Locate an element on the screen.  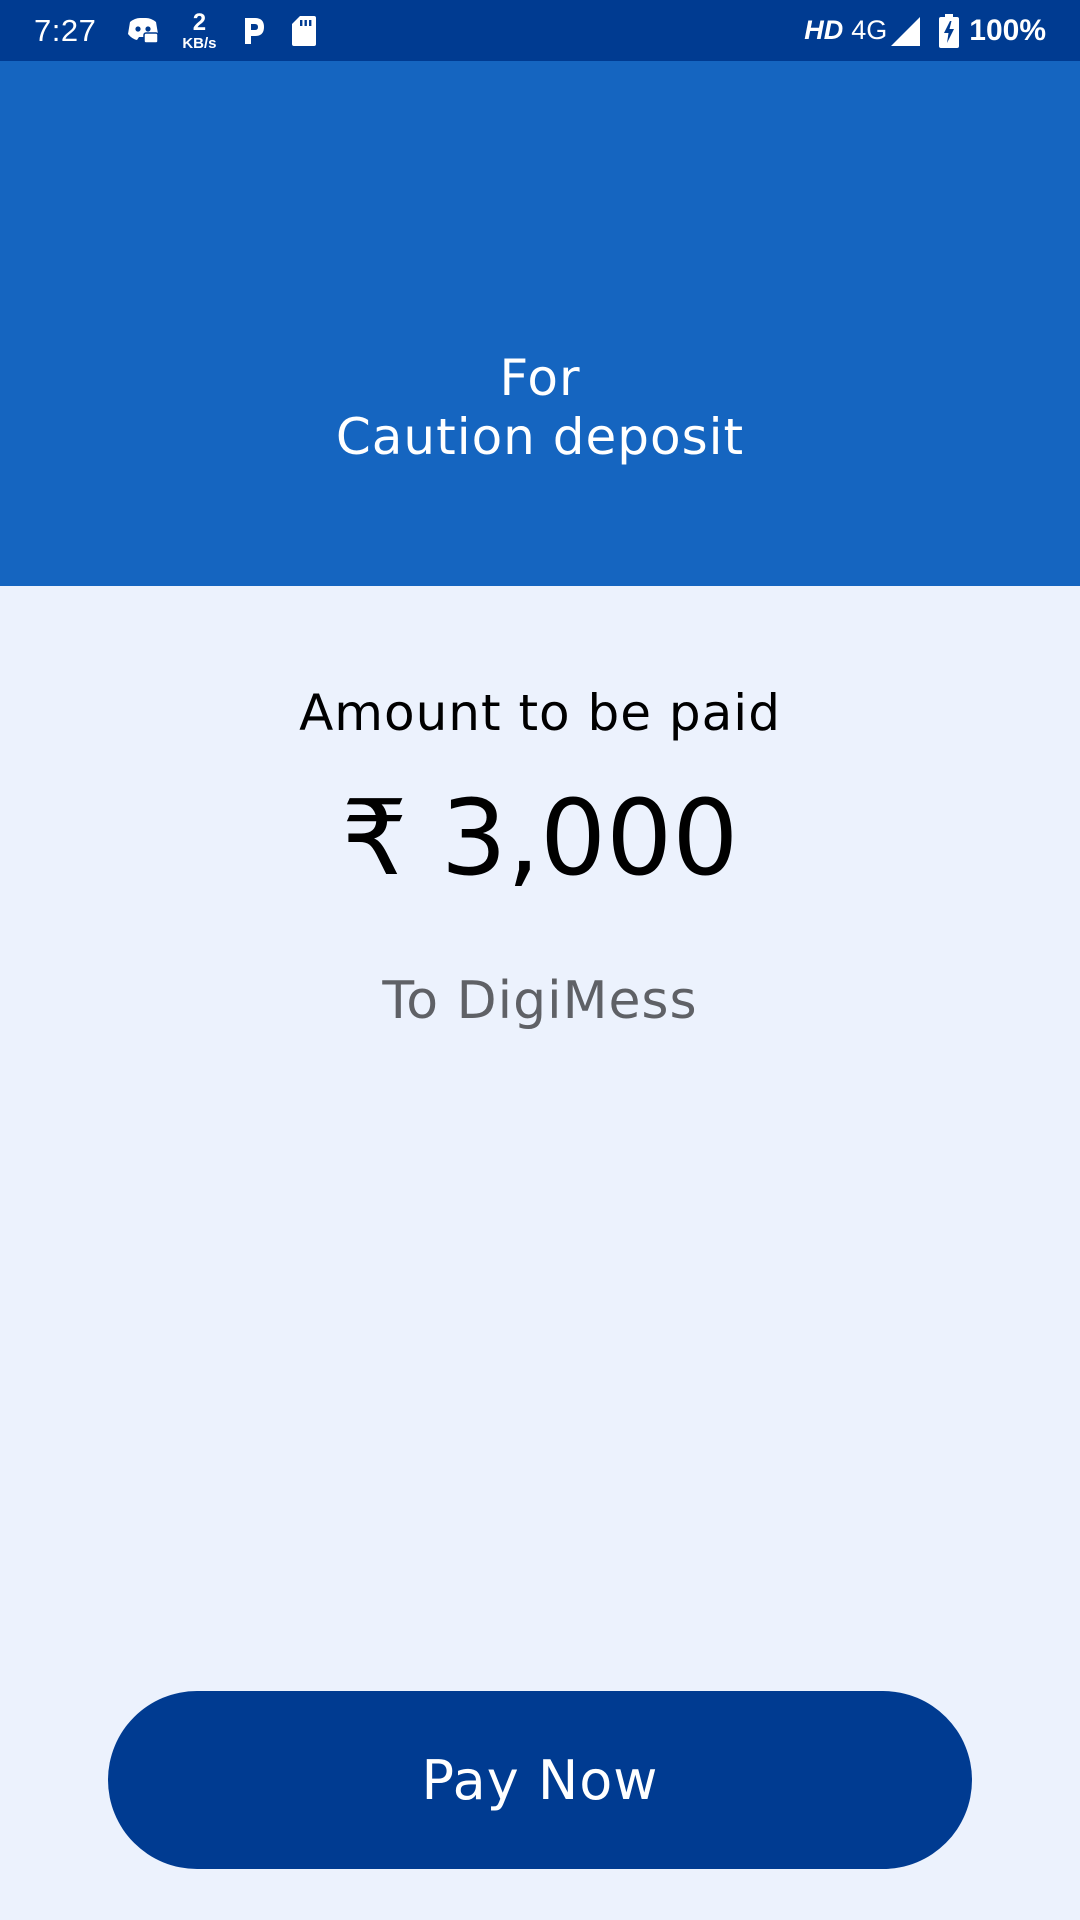
purpose-prefix: For is located at coordinates (540, 378).